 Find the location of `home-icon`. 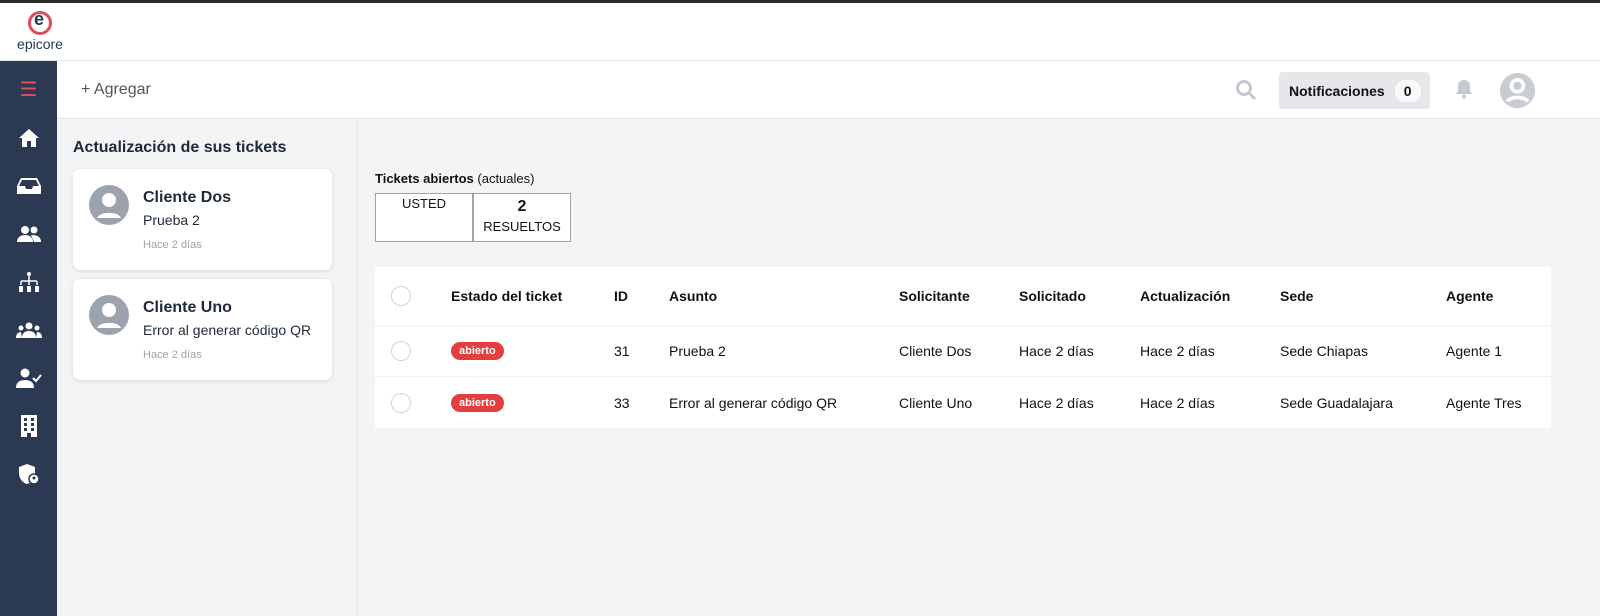

home-icon is located at coordinates (28, 138).